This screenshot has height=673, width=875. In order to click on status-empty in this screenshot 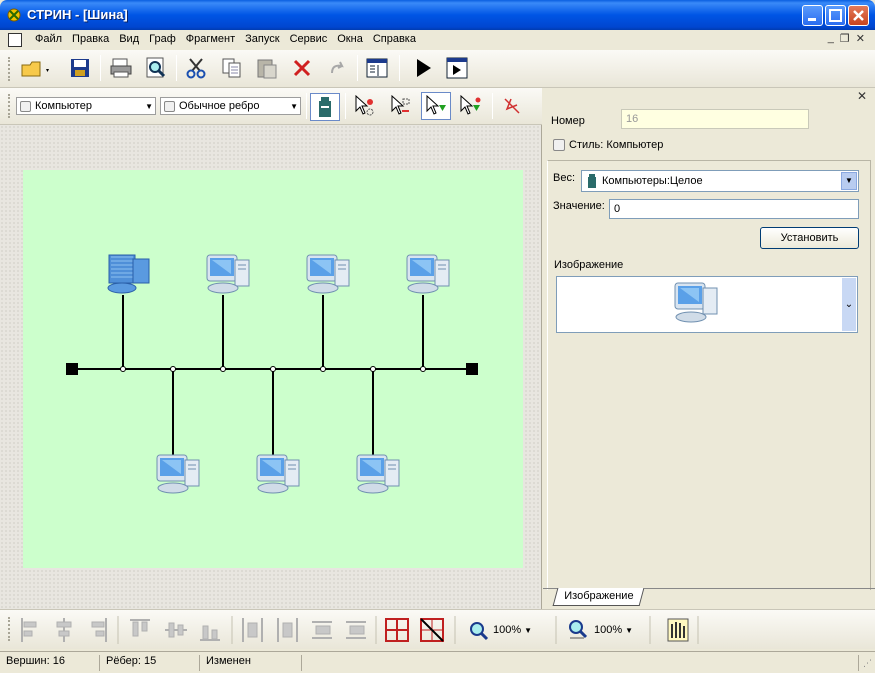, I will do `click(581, 663)`.